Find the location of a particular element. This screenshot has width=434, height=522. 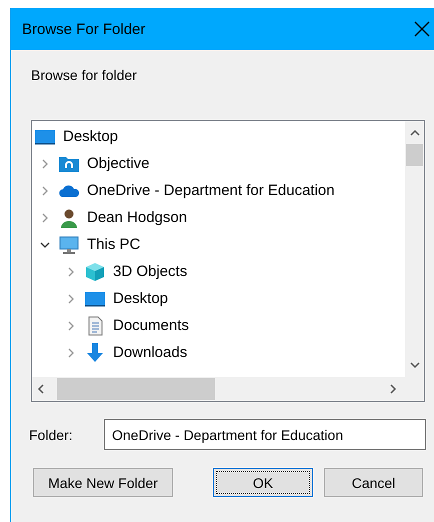

folder-field: OneDrive - Department for Education is located at coordinates (265, 434).